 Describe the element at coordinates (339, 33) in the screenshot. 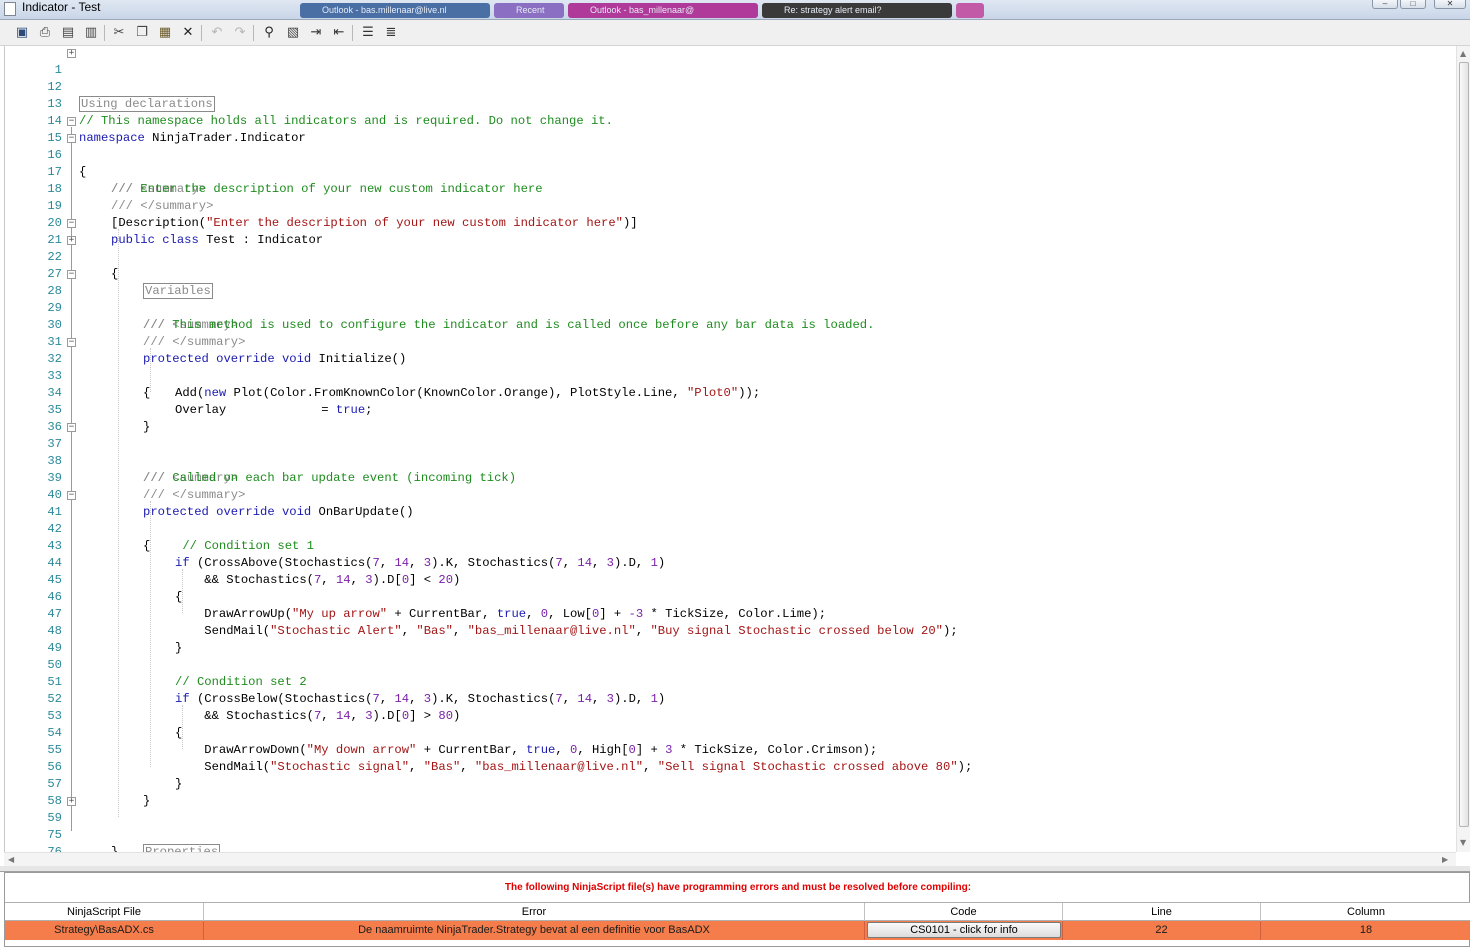

I see `outdent-icon: ⇤` at that location.